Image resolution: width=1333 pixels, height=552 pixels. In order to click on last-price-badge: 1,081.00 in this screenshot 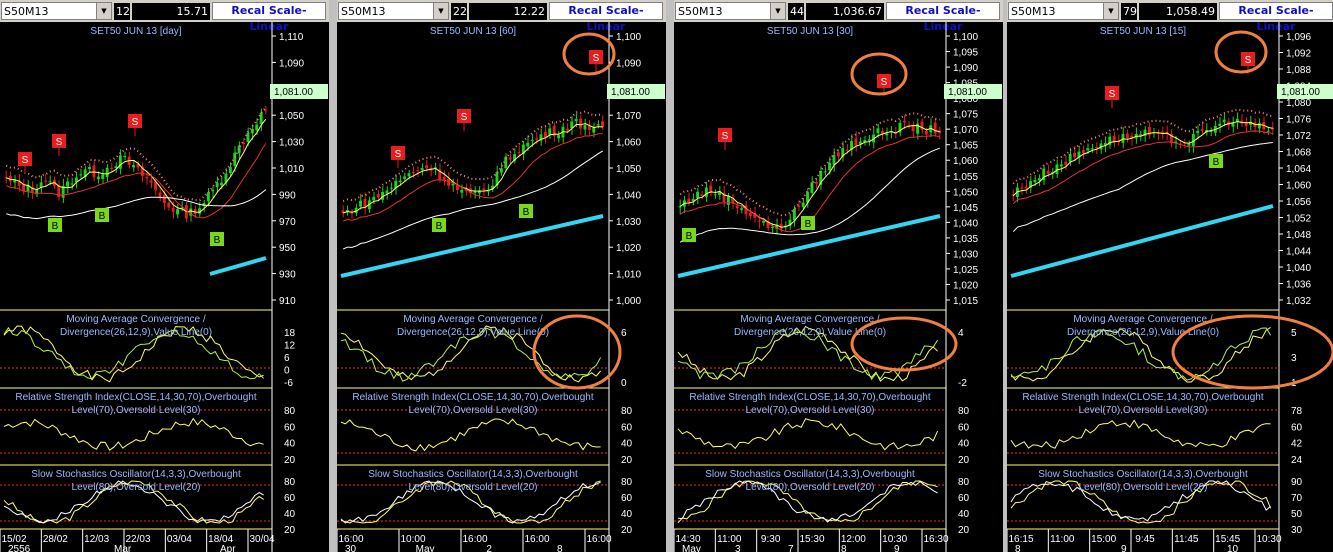, I will do `click(636, 91)`.